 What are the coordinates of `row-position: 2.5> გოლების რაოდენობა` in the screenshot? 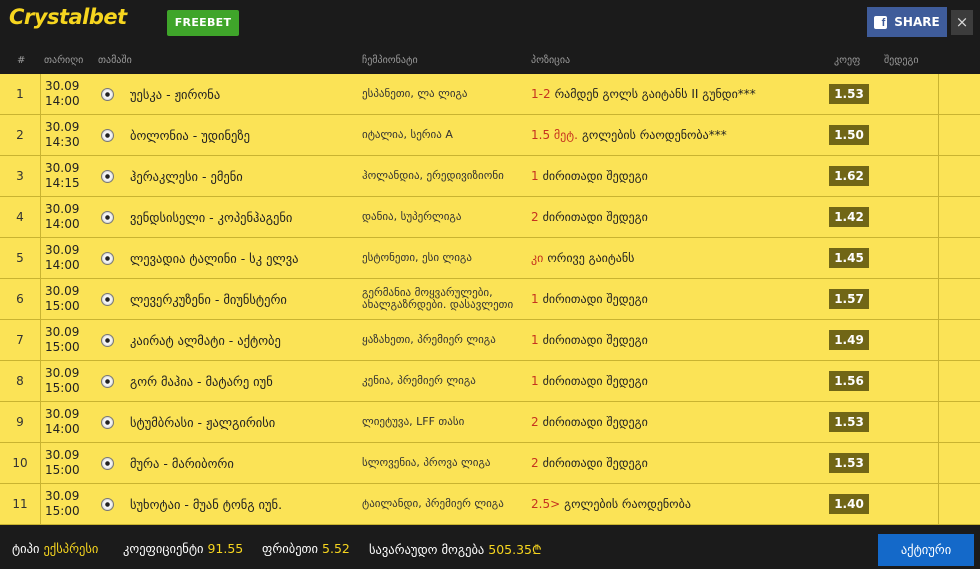 It's located at (676, 504).